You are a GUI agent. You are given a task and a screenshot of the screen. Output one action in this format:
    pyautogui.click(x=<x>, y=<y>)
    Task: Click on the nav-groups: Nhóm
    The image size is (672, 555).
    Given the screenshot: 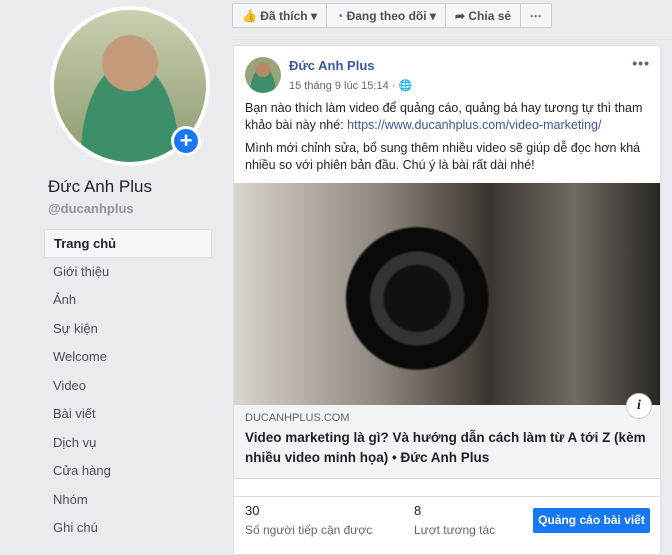 What is the action you would take?
    pyautogui.click(x=128, y=500)
    